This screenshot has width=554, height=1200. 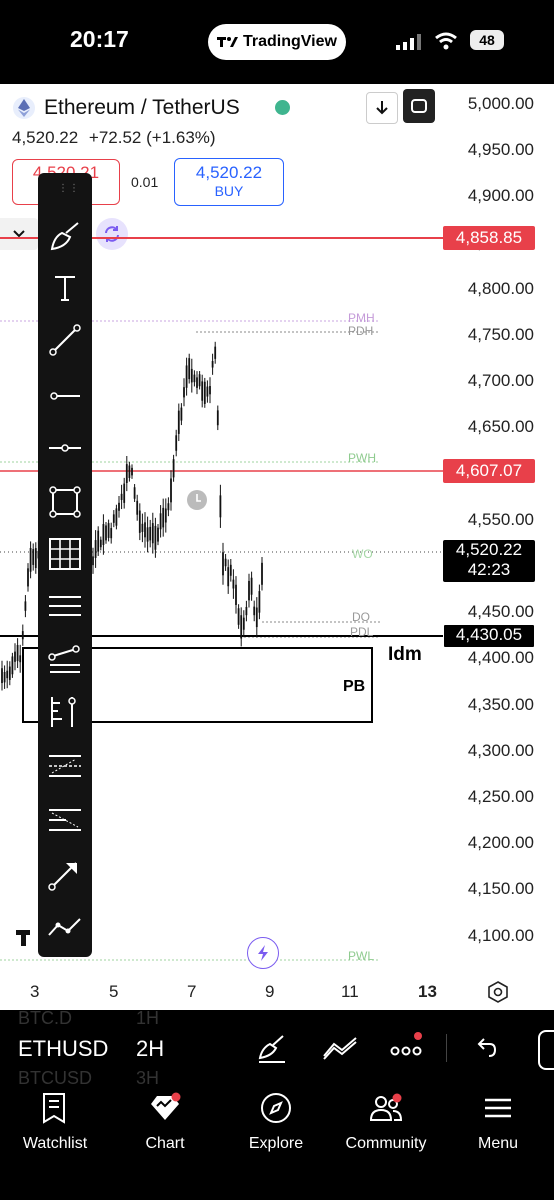 What do you see at coordinates (500, 334) in the screenshot?
I see `price-axis-label: 4,750.00` at bounding box center [500, 334].